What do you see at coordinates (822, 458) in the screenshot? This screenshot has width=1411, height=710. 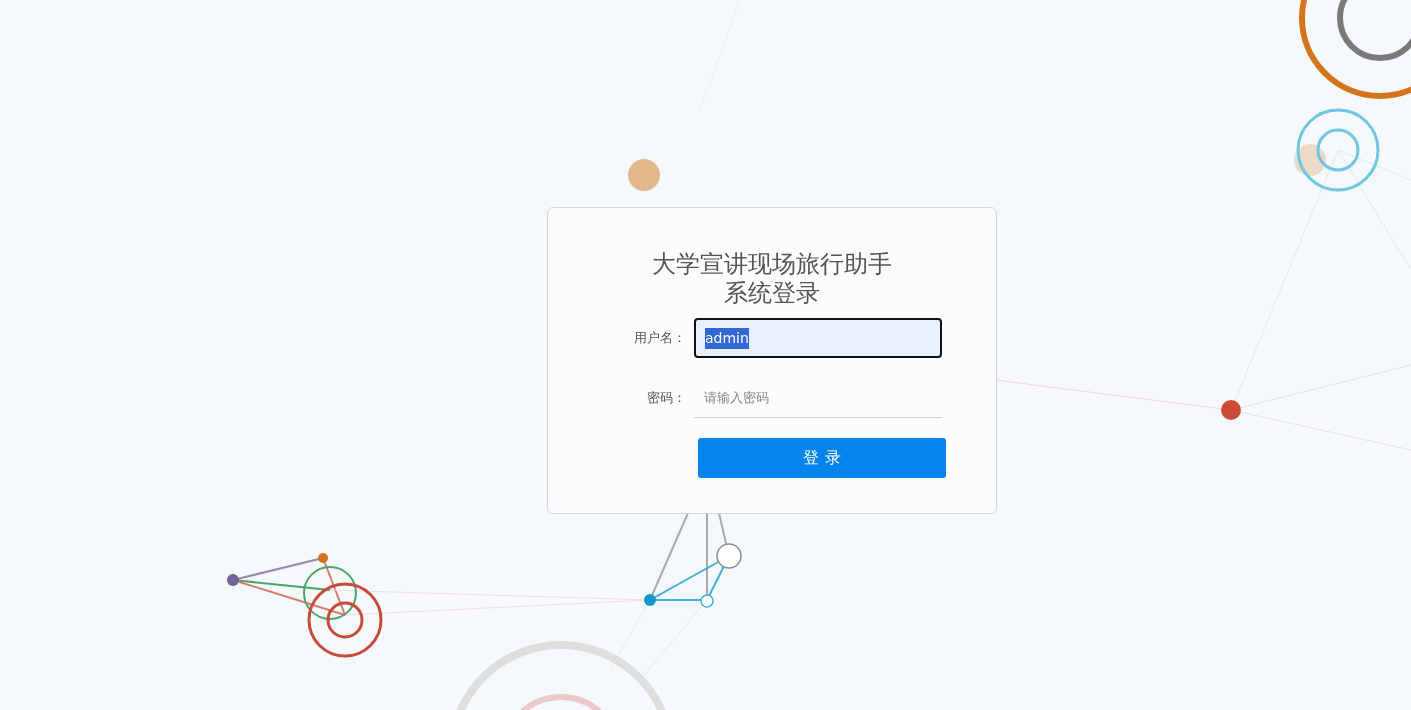 I see `login-button: 登 录` at bounding box center [822, 458].